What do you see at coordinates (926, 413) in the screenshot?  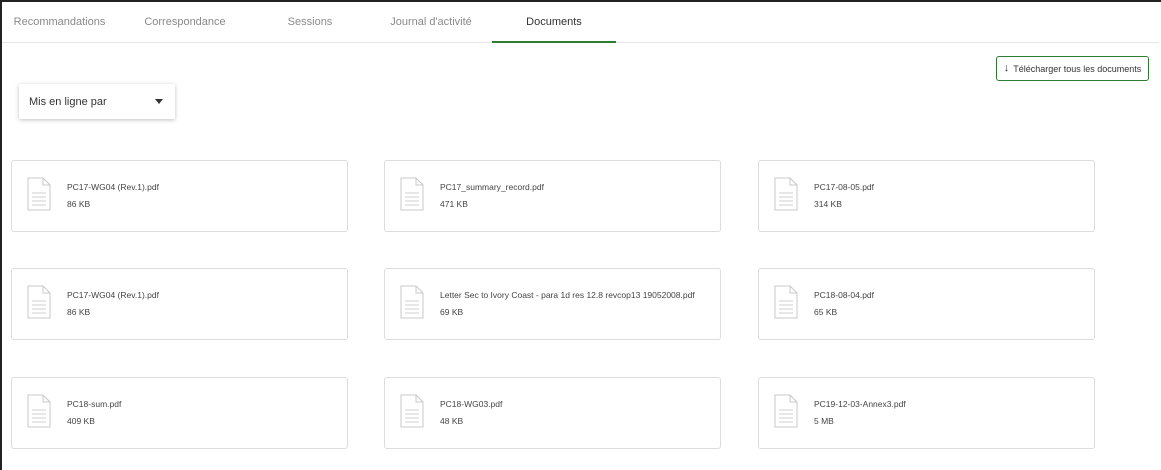 I see `document-card: PC19-12-03-Annex3.pdf 5 MB` at bounding box center [926, 413].